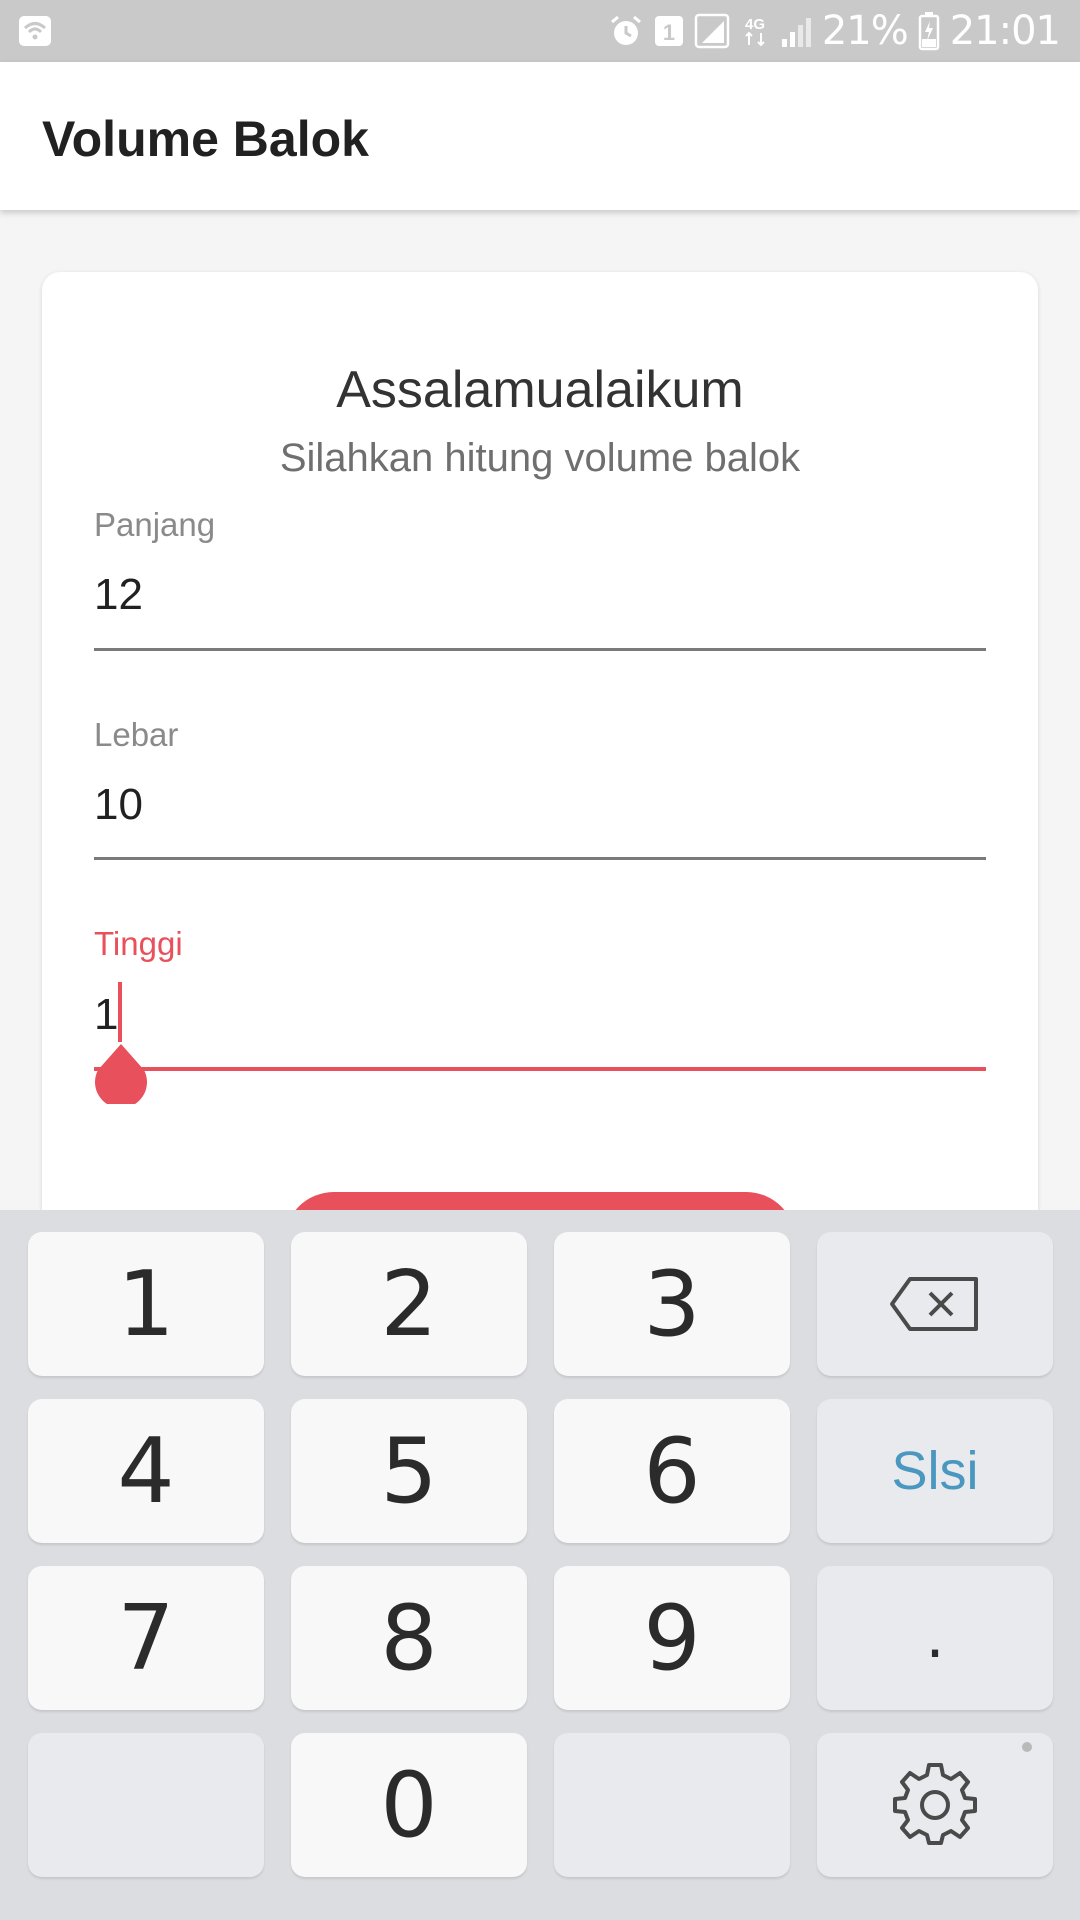 Image resolution: width=1080 pixels, height=1920 pixels. Describe the element at coordinates (540, 649) in the screenshot. I see `panjang-underline` at that location.